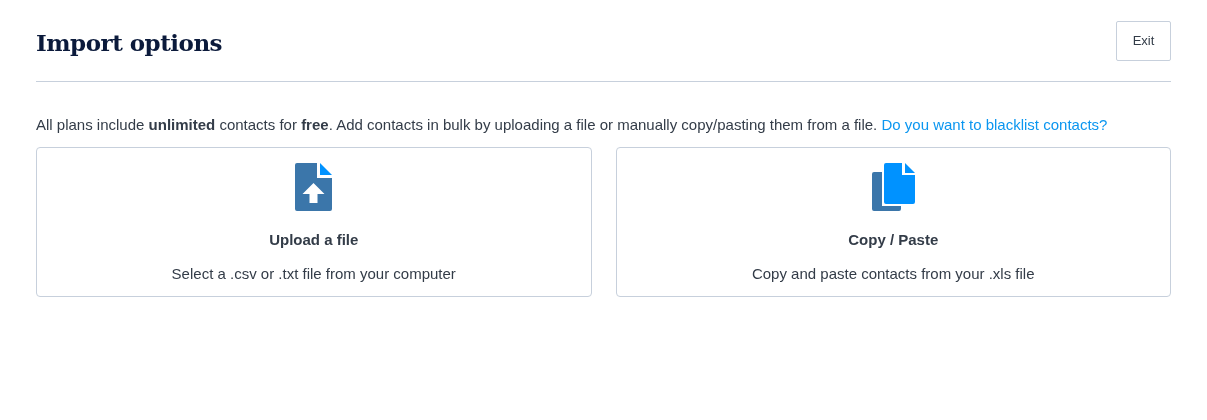  What do you see at coordinates (893, 273) in the screenshot?
I see `option-description: Copy and paste contacts from your .xls file` at bounding box center [893, 273].